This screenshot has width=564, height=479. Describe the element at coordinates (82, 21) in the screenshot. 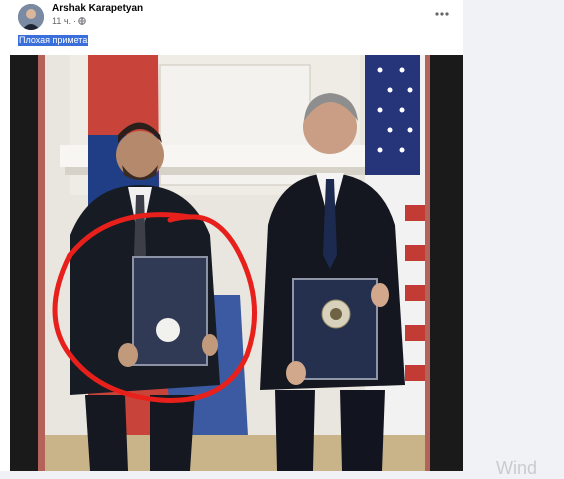

I see `globe-icon` at that location.